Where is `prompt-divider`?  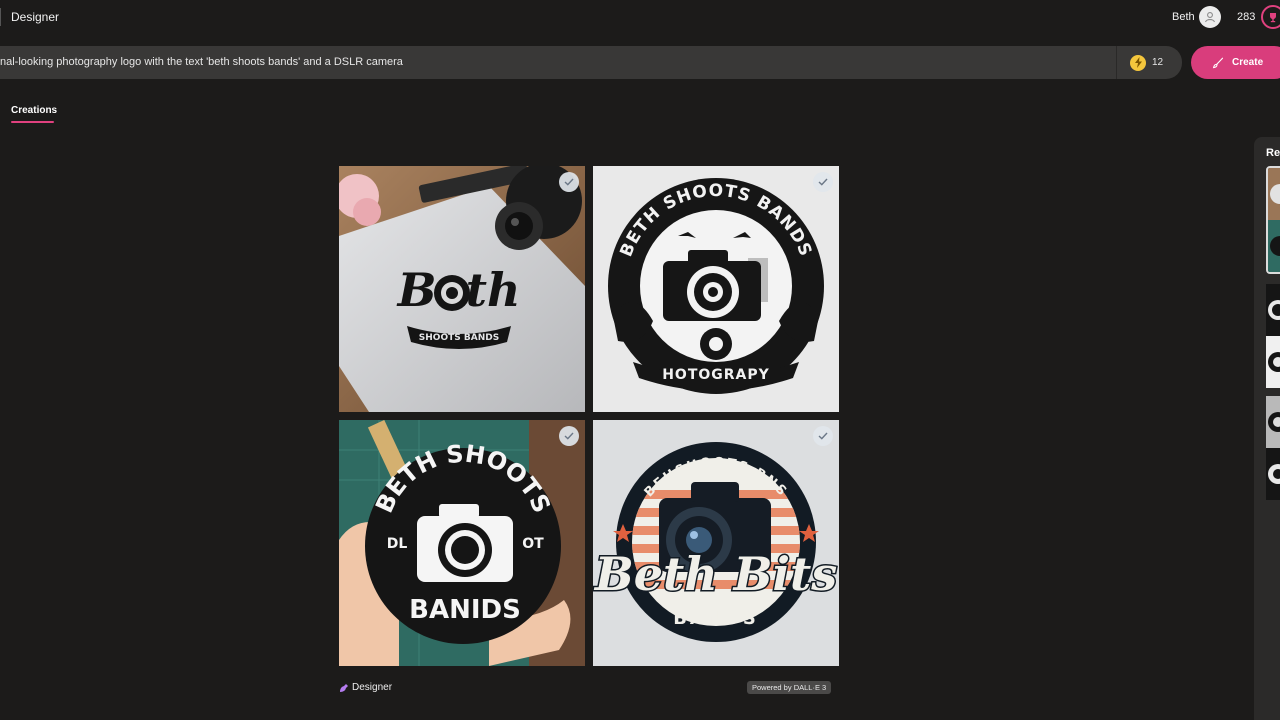 prompt-divider is located at coordinates (1116, 62).